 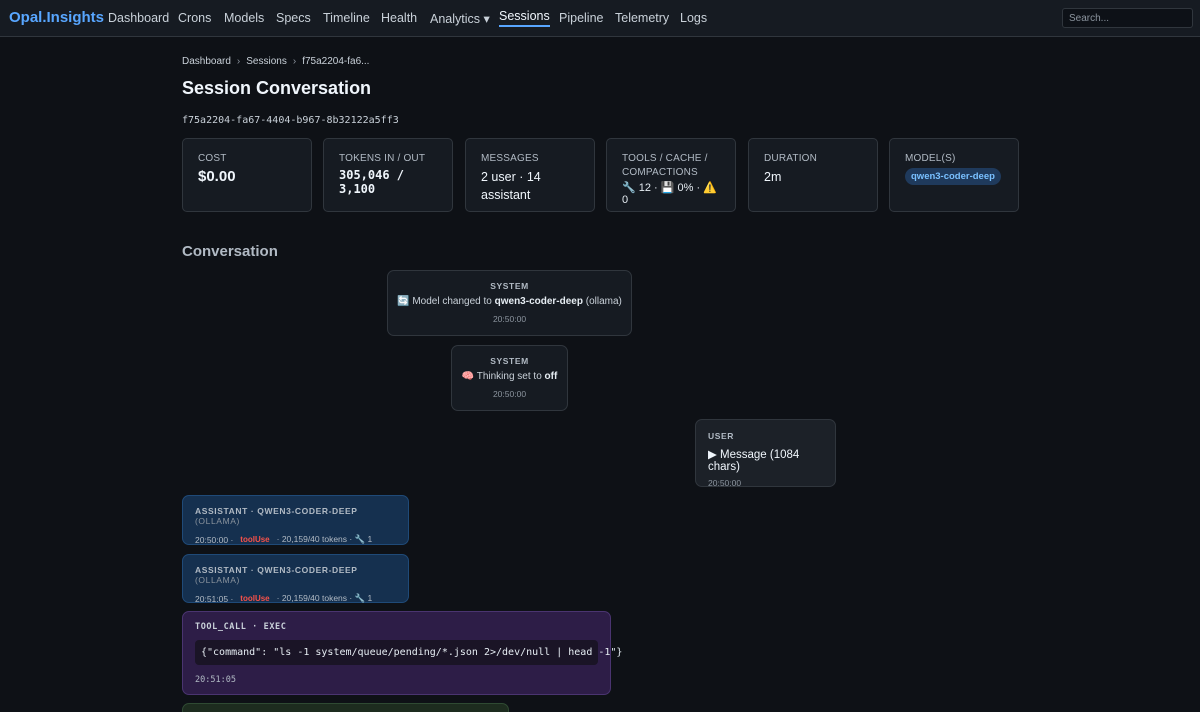 I want to click on stat-label: TOOLS / CACHE / COMPACTIONS, so click(x=665, y=165).